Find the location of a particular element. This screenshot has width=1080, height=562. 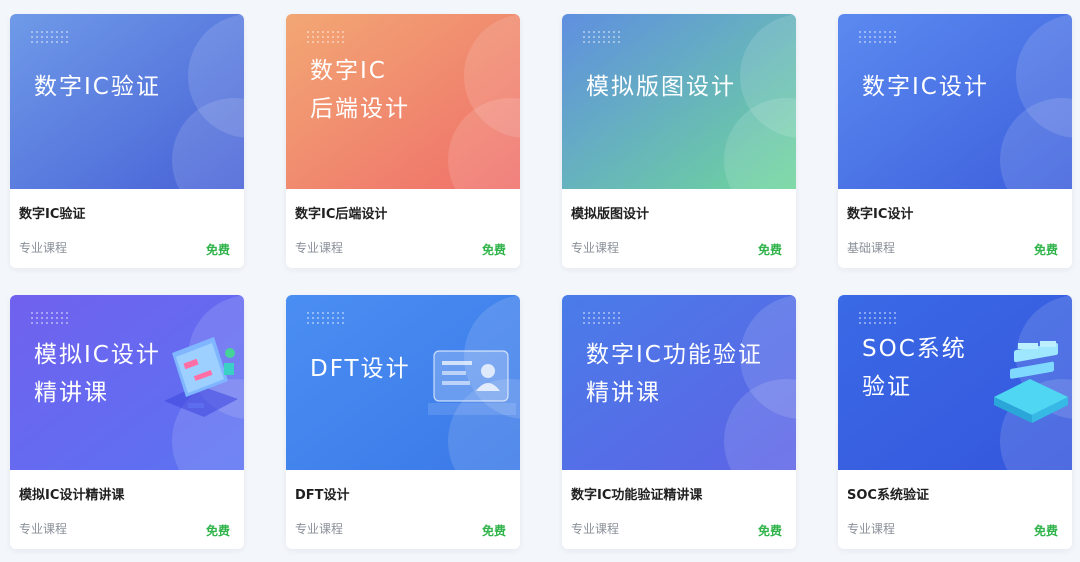

course-info: 数字IC验证 专业课程 免费 is located at coordinates (127, 228).